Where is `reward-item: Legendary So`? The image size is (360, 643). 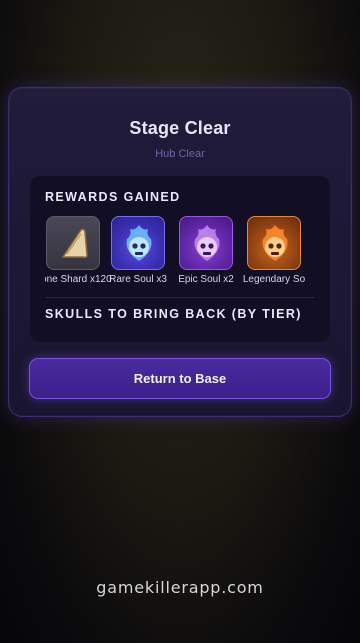 reward-item: Legendary So is located at coordinates (274, 250).